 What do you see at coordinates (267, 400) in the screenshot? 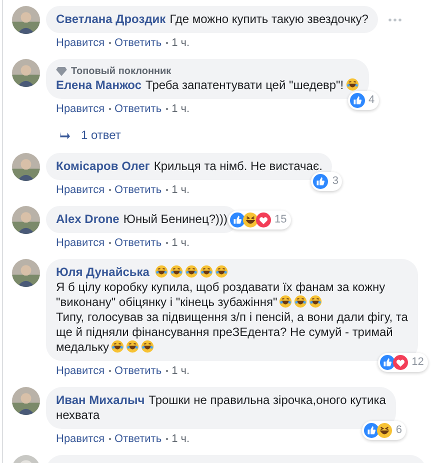
I see `comment-text: Трошки не правильна зірочка,оного кутика` at bounding box center [267, 400].